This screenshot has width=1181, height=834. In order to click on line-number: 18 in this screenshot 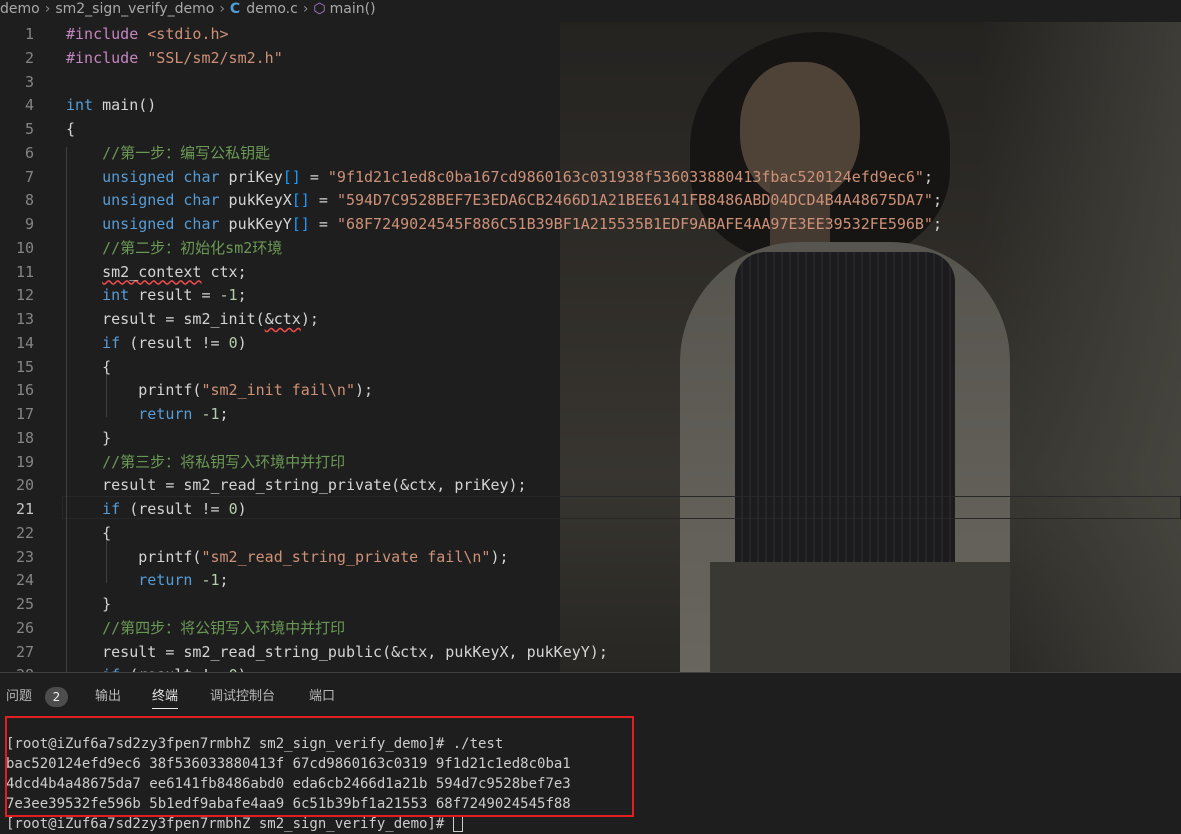, I will do `click(24, 437)`.